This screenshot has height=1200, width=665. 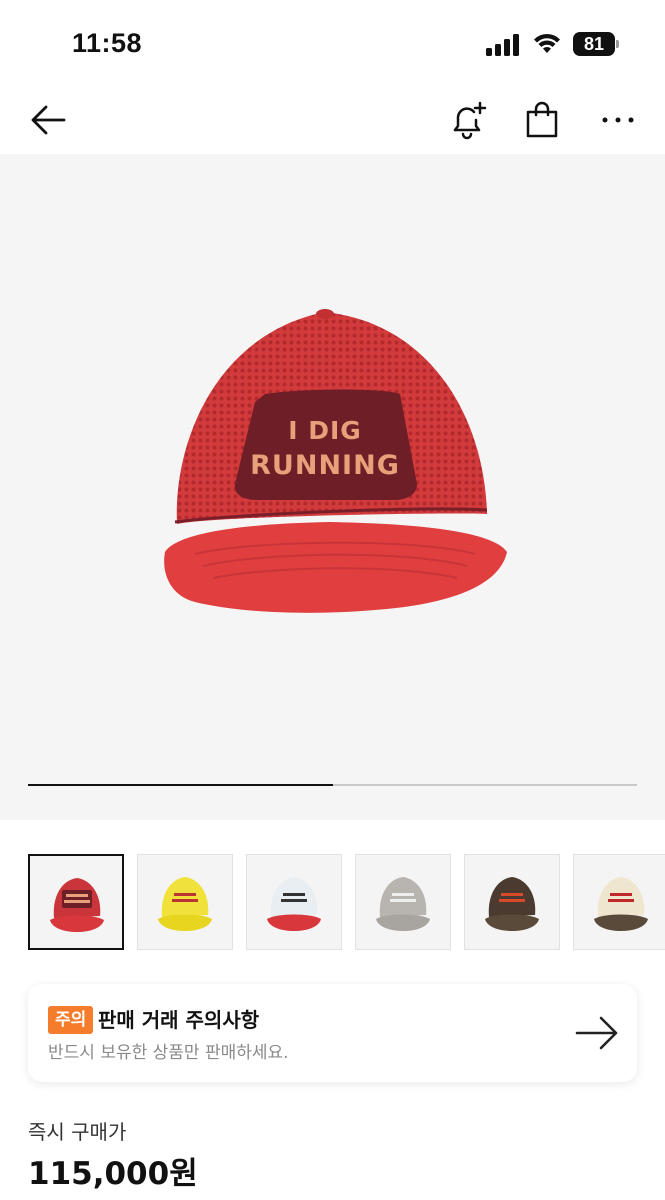 I want to click on nav-bar, so click(x=332, y=121).